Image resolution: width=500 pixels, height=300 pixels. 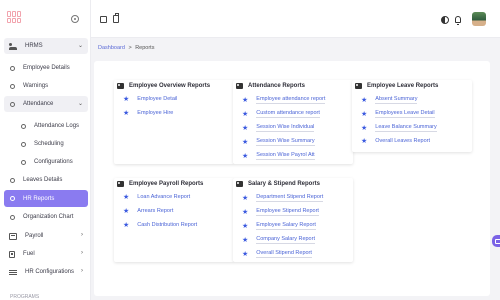 I want to click on report-link: ★ Employee attendance report, so click(x=284, y=100).